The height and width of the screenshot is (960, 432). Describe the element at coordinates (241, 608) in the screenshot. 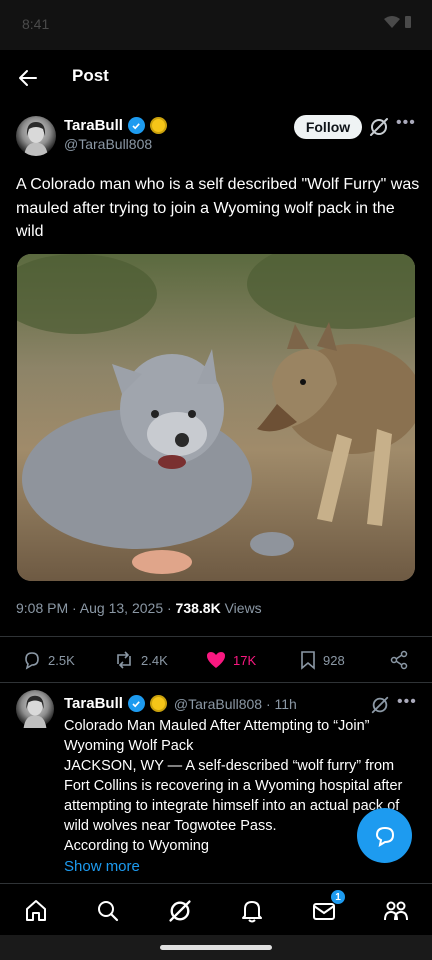

I see `views-label: Views` at that location.